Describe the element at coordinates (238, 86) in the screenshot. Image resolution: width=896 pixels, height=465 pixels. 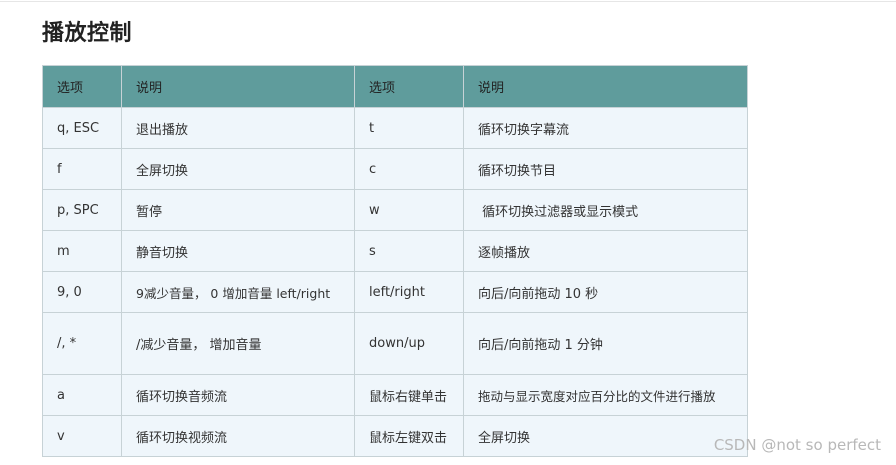
I see `header-cell-description-1: 说明` at that location.